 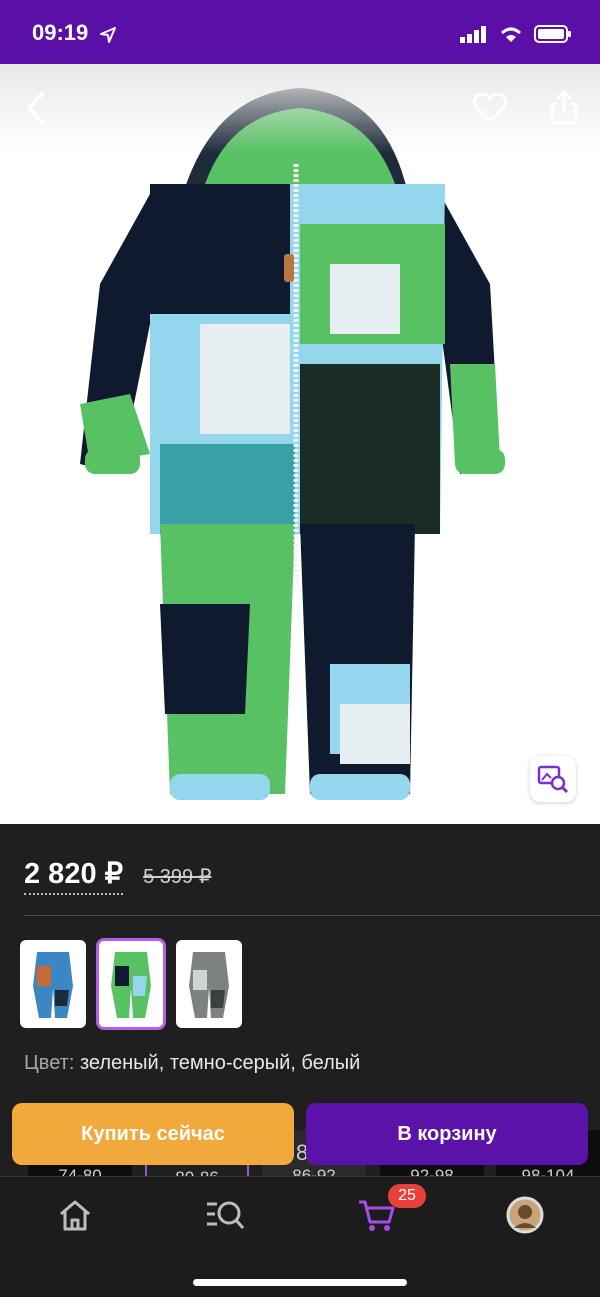 I want to click on thumb-overall-blue, so click(x=53, y=985).